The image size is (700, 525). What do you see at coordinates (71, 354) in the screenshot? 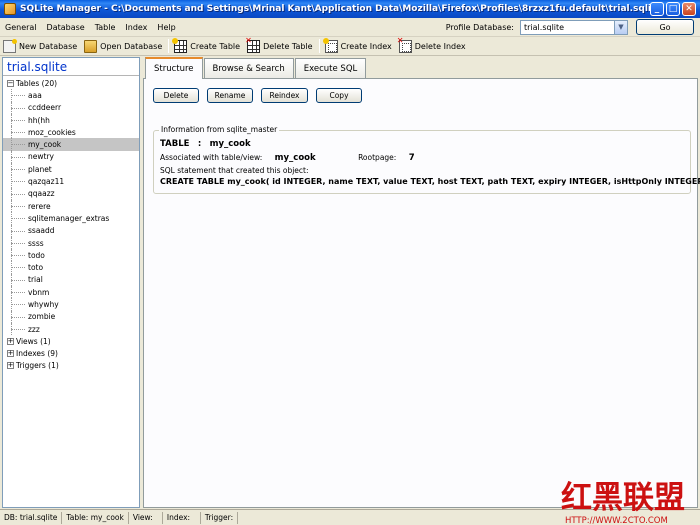
I see `tree-indexes-node: + Indexes (9)` at bounding box center [71, 354].